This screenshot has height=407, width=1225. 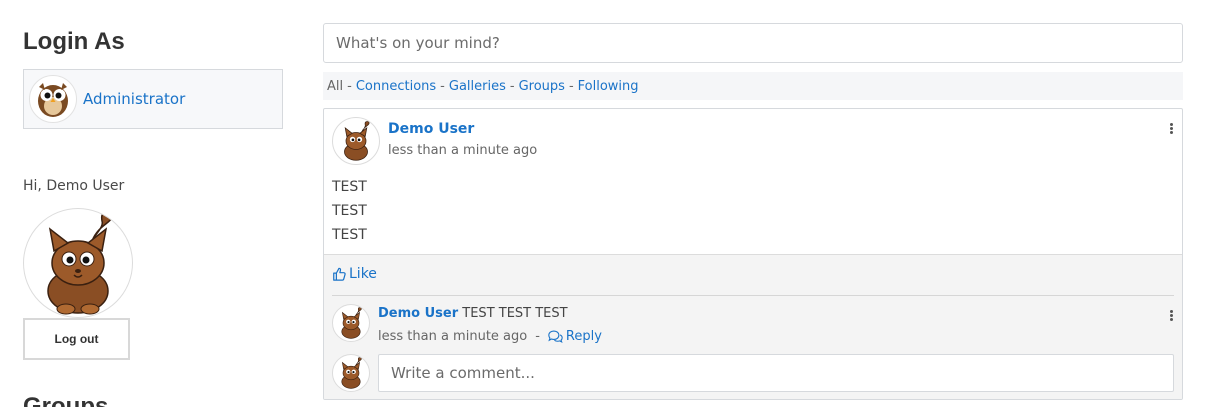 I want to click on filter-all: All, so click(x=335, y=86).